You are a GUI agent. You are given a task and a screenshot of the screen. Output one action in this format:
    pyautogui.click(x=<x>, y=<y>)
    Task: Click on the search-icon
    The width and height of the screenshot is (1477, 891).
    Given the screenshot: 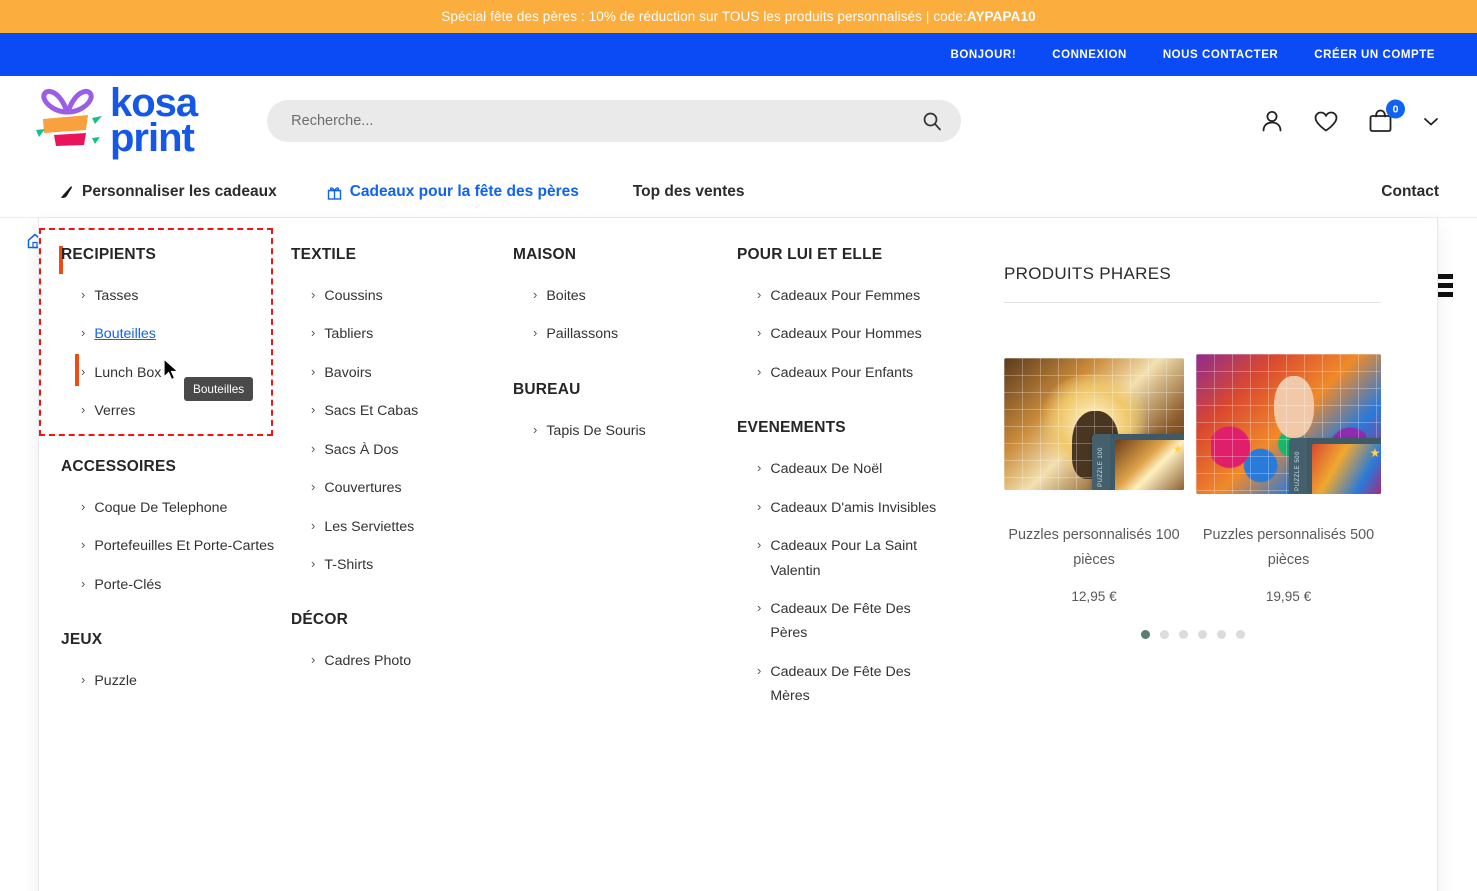 What is the action you would take?
    pyautogui.click(x=932, y=121)
    